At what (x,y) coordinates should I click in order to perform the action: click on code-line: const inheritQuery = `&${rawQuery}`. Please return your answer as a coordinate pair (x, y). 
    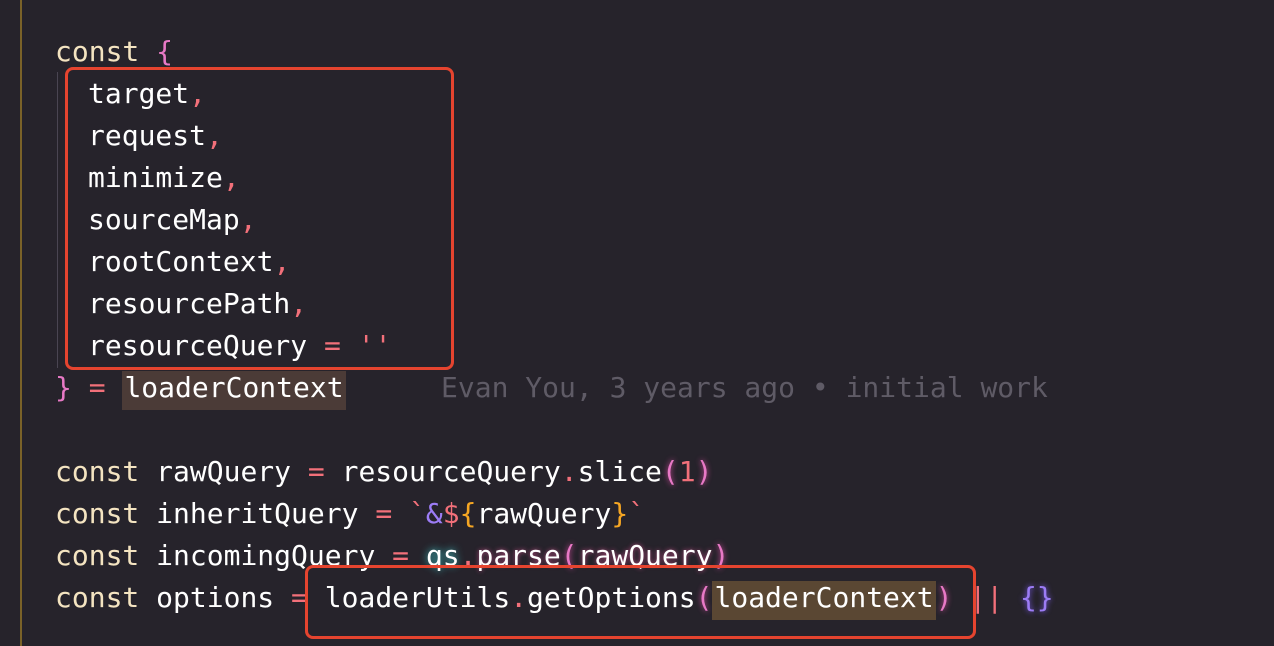
    Looking at the image, I should click on (350, 514).